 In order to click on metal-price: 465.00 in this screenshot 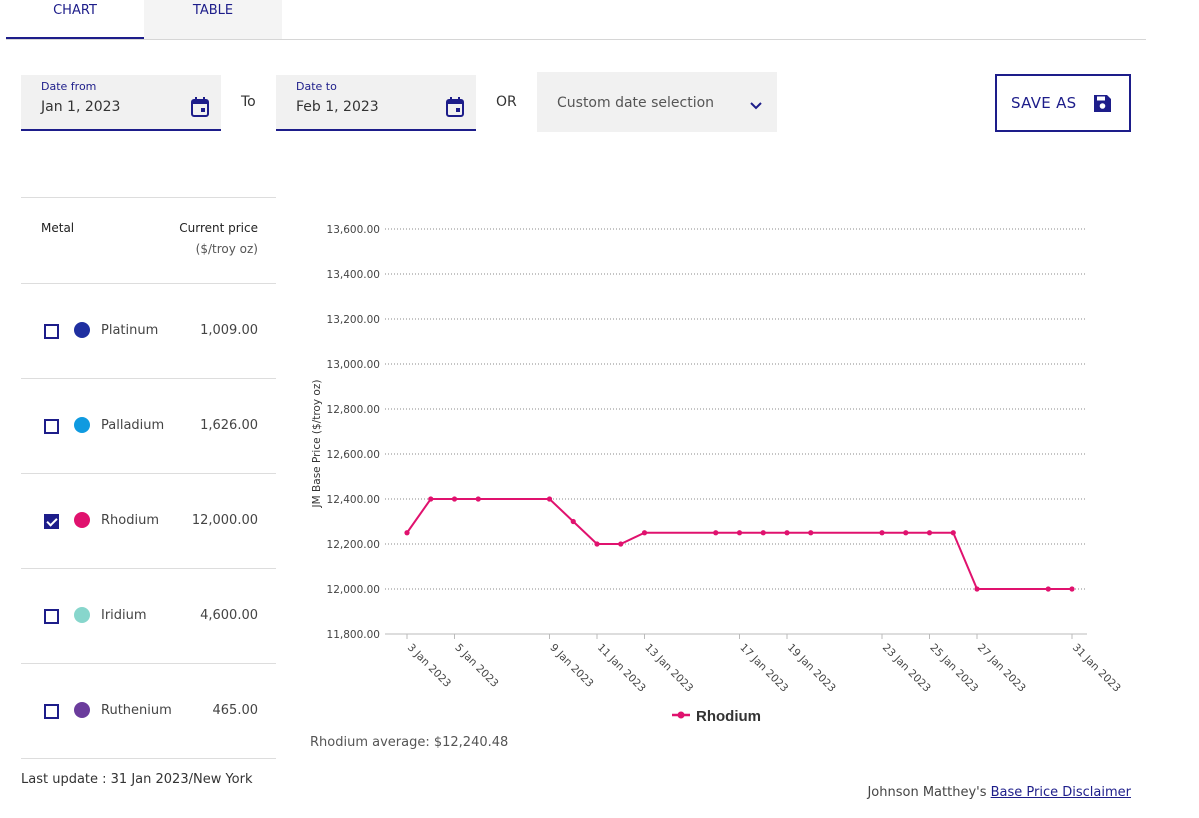, I will do `click(235, 710)`.